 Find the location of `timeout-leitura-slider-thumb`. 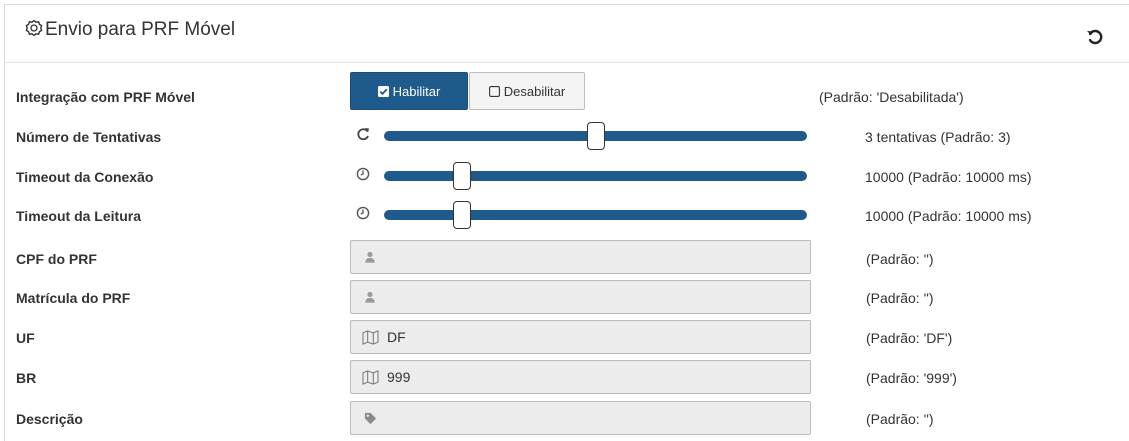

timeout-leitura-slider-thumb is located at coordinates (462, 215).